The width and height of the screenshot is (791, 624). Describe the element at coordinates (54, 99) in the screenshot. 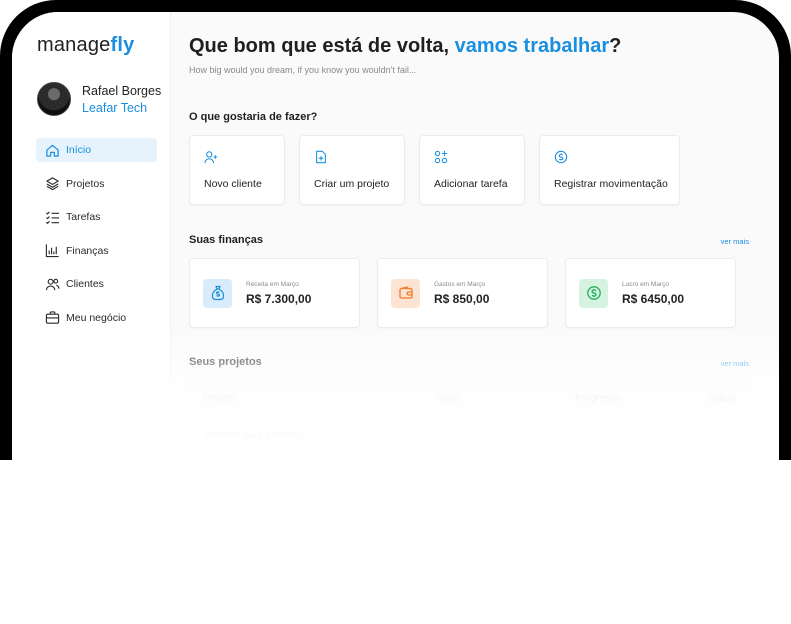

I see `avatar` at that location.